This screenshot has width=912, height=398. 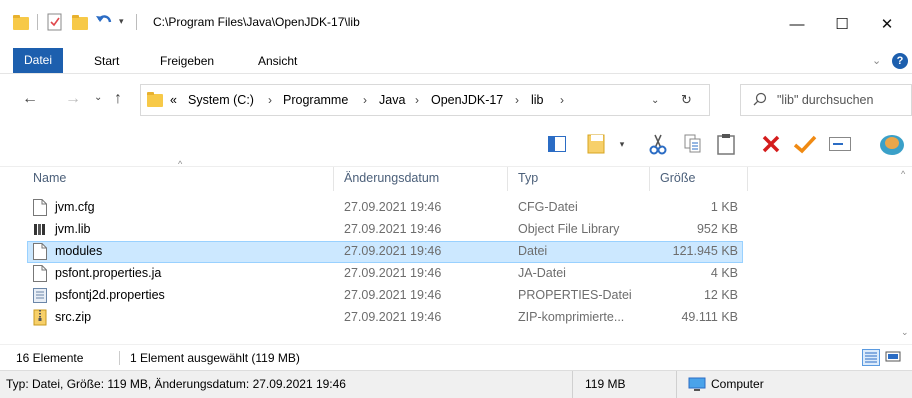 What do you see at coordinates (876, 61) in the screenshot?
I see `ribbon-expand-icon: ⌄` at bounding box center [876, 61].